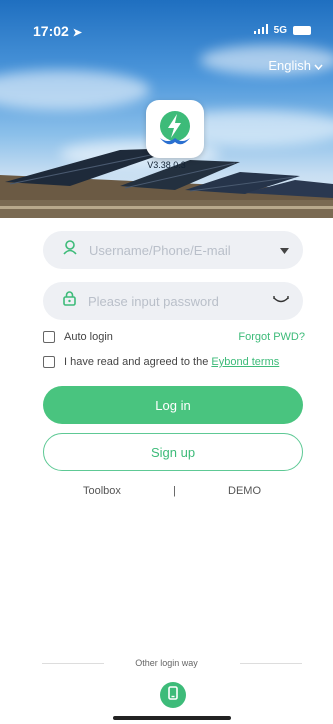 This screenshot has height=724, width=333. What do you see at coordinates (302, 30) in the screenshot?
I see `battery-icon` at bounding box center [302, 30].